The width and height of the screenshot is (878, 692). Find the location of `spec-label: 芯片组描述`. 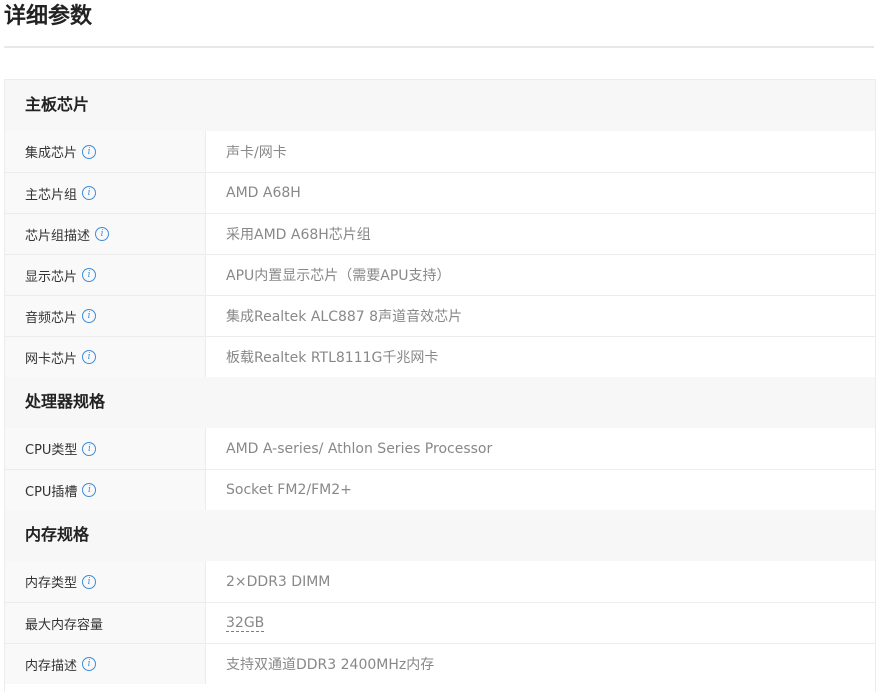

spec-label: 芯片组描述 is located at coordinates (58, 236).